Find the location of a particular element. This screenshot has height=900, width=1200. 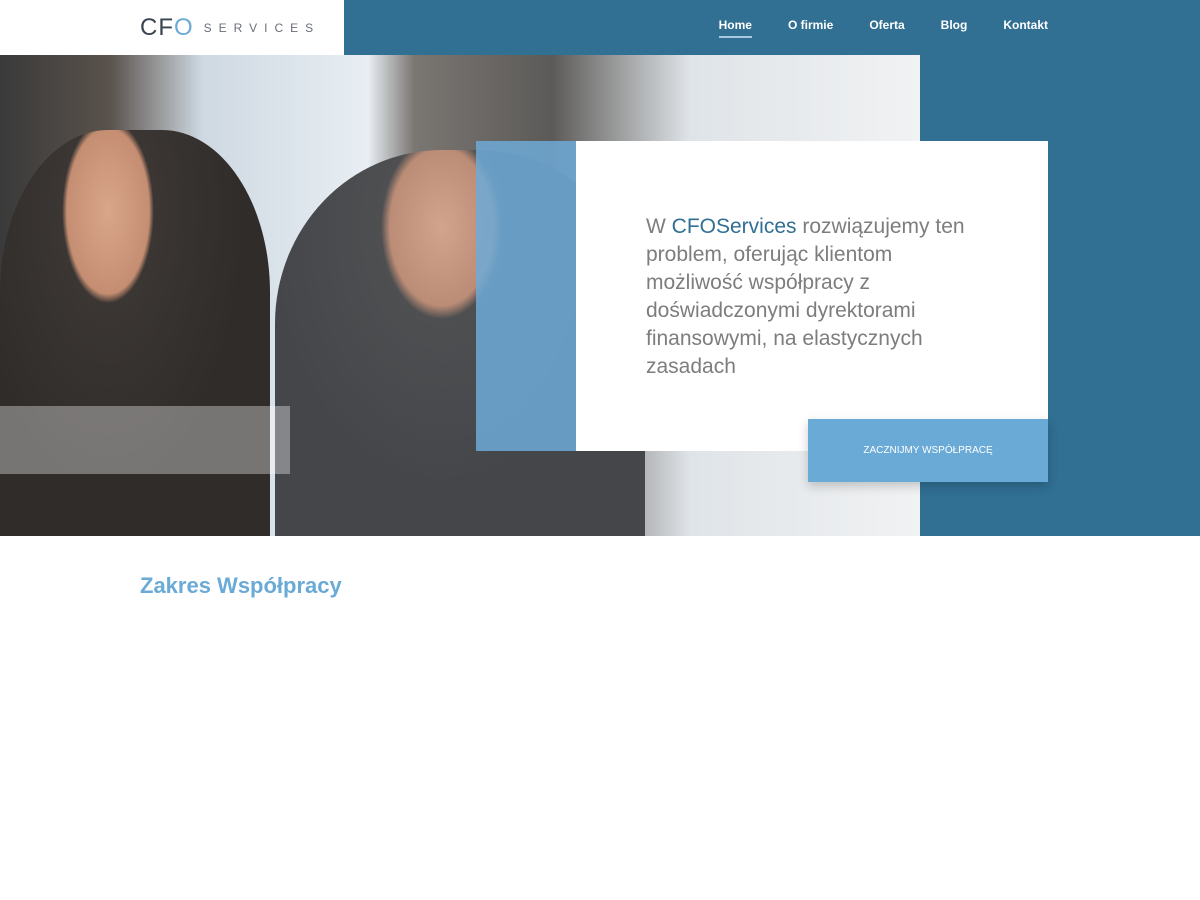

logo: CFO SERVICES is located at coordinates (230, 28).